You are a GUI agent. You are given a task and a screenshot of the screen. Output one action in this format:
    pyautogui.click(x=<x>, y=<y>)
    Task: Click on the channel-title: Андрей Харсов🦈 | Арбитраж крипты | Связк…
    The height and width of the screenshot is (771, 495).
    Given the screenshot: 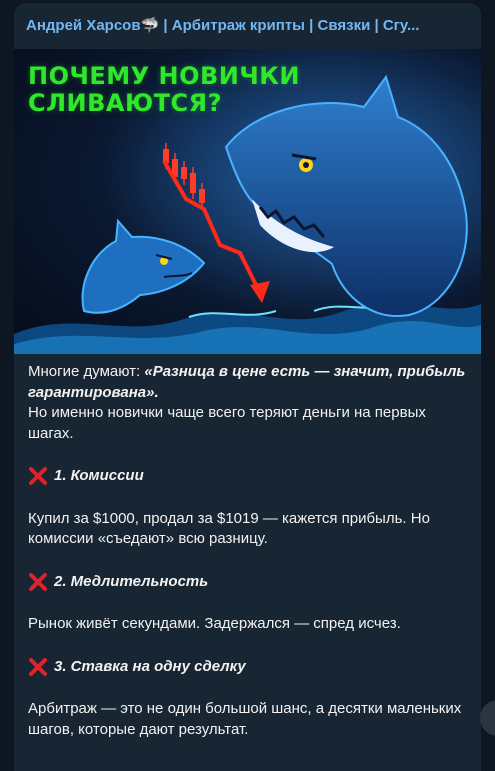 What is the action you would take?
    pyautogui.click(x=247, y=26)
    